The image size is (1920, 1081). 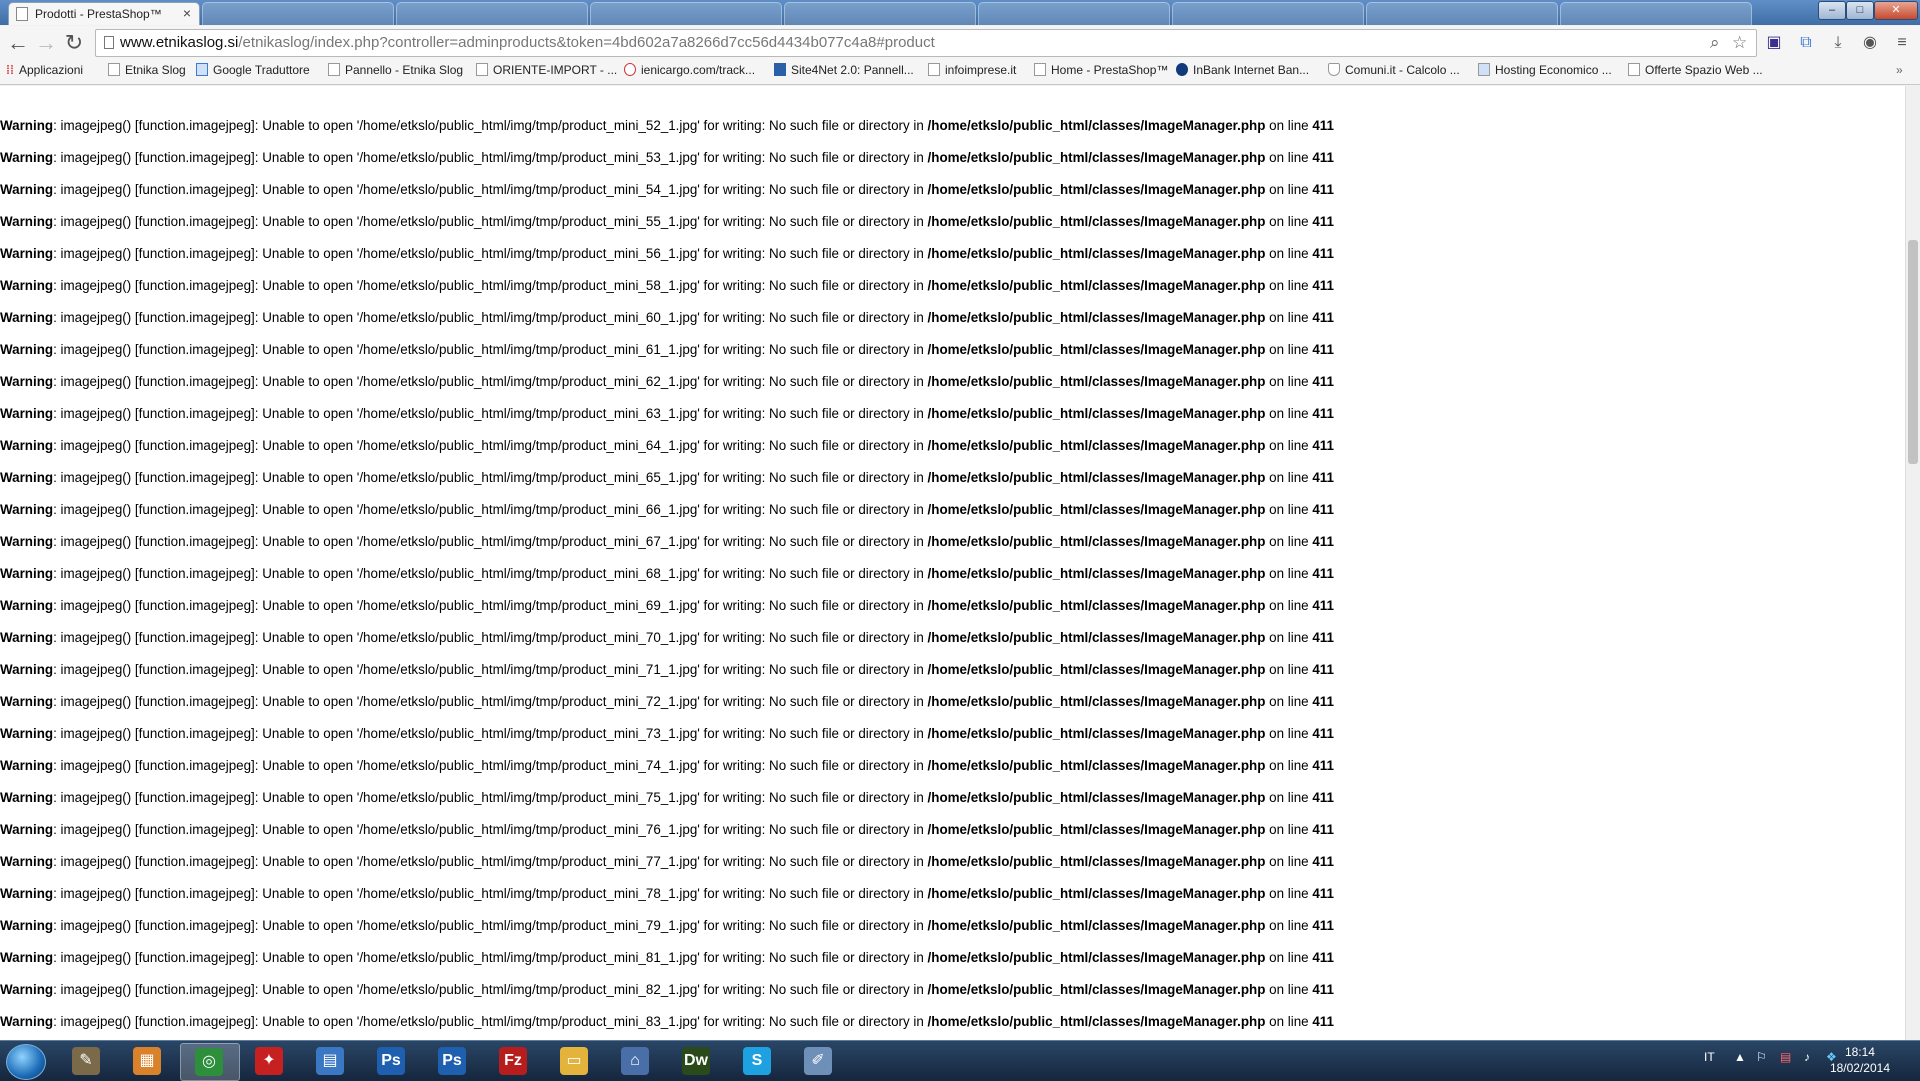 I want to click on product-id: 67, so click(x=653, y=541).